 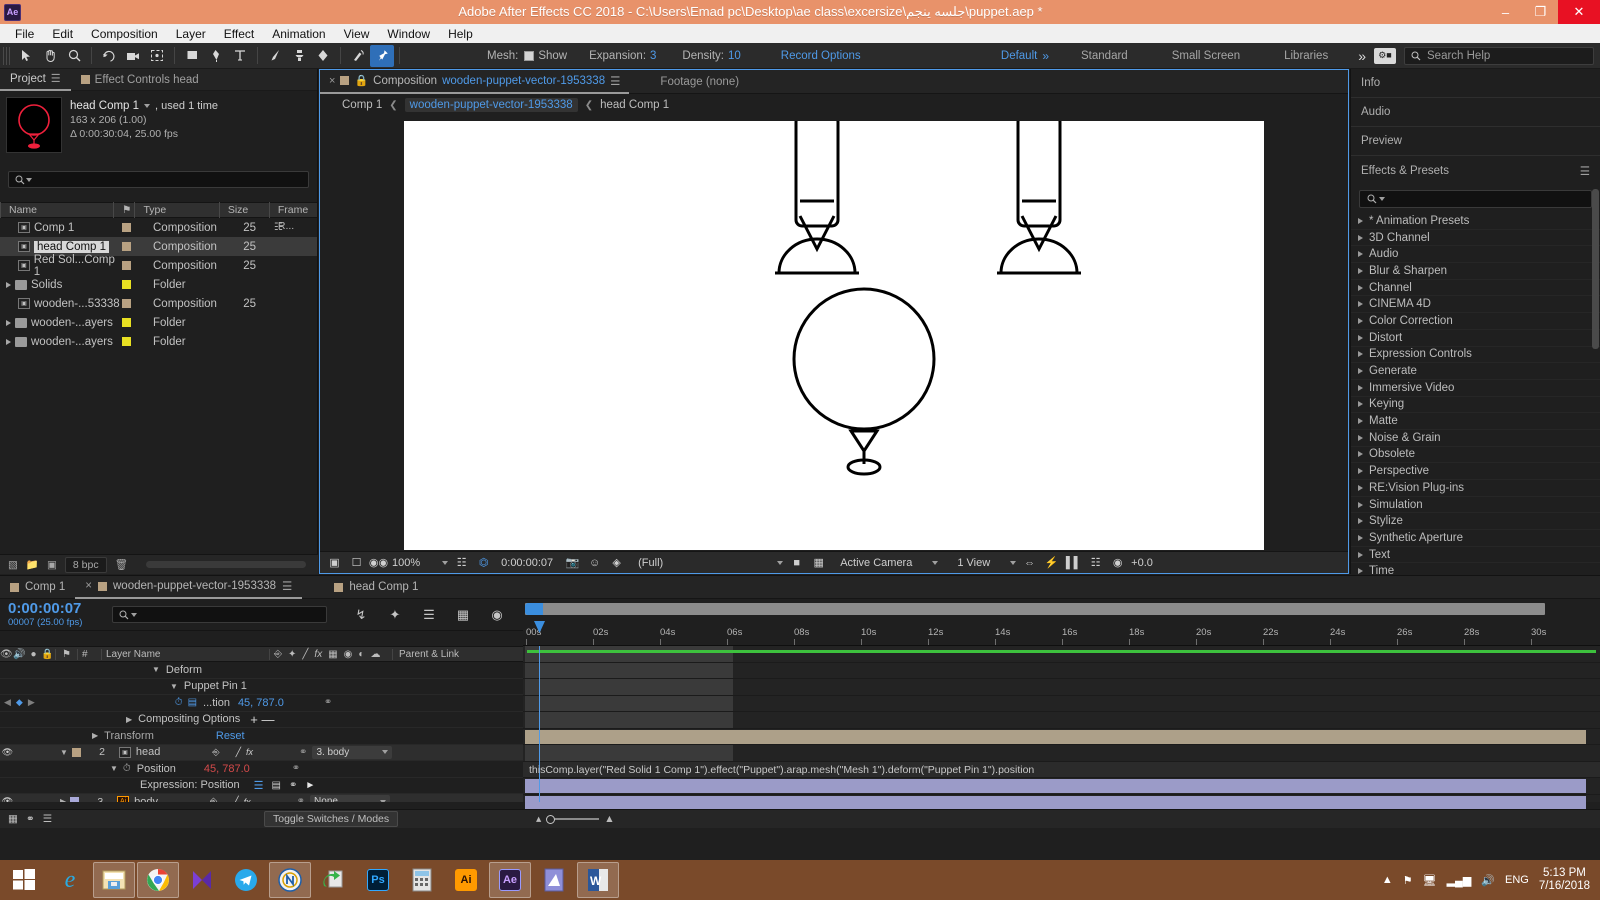 I want to click on camera-view-dropdown: Active Camera, so click(x=889, y=563).